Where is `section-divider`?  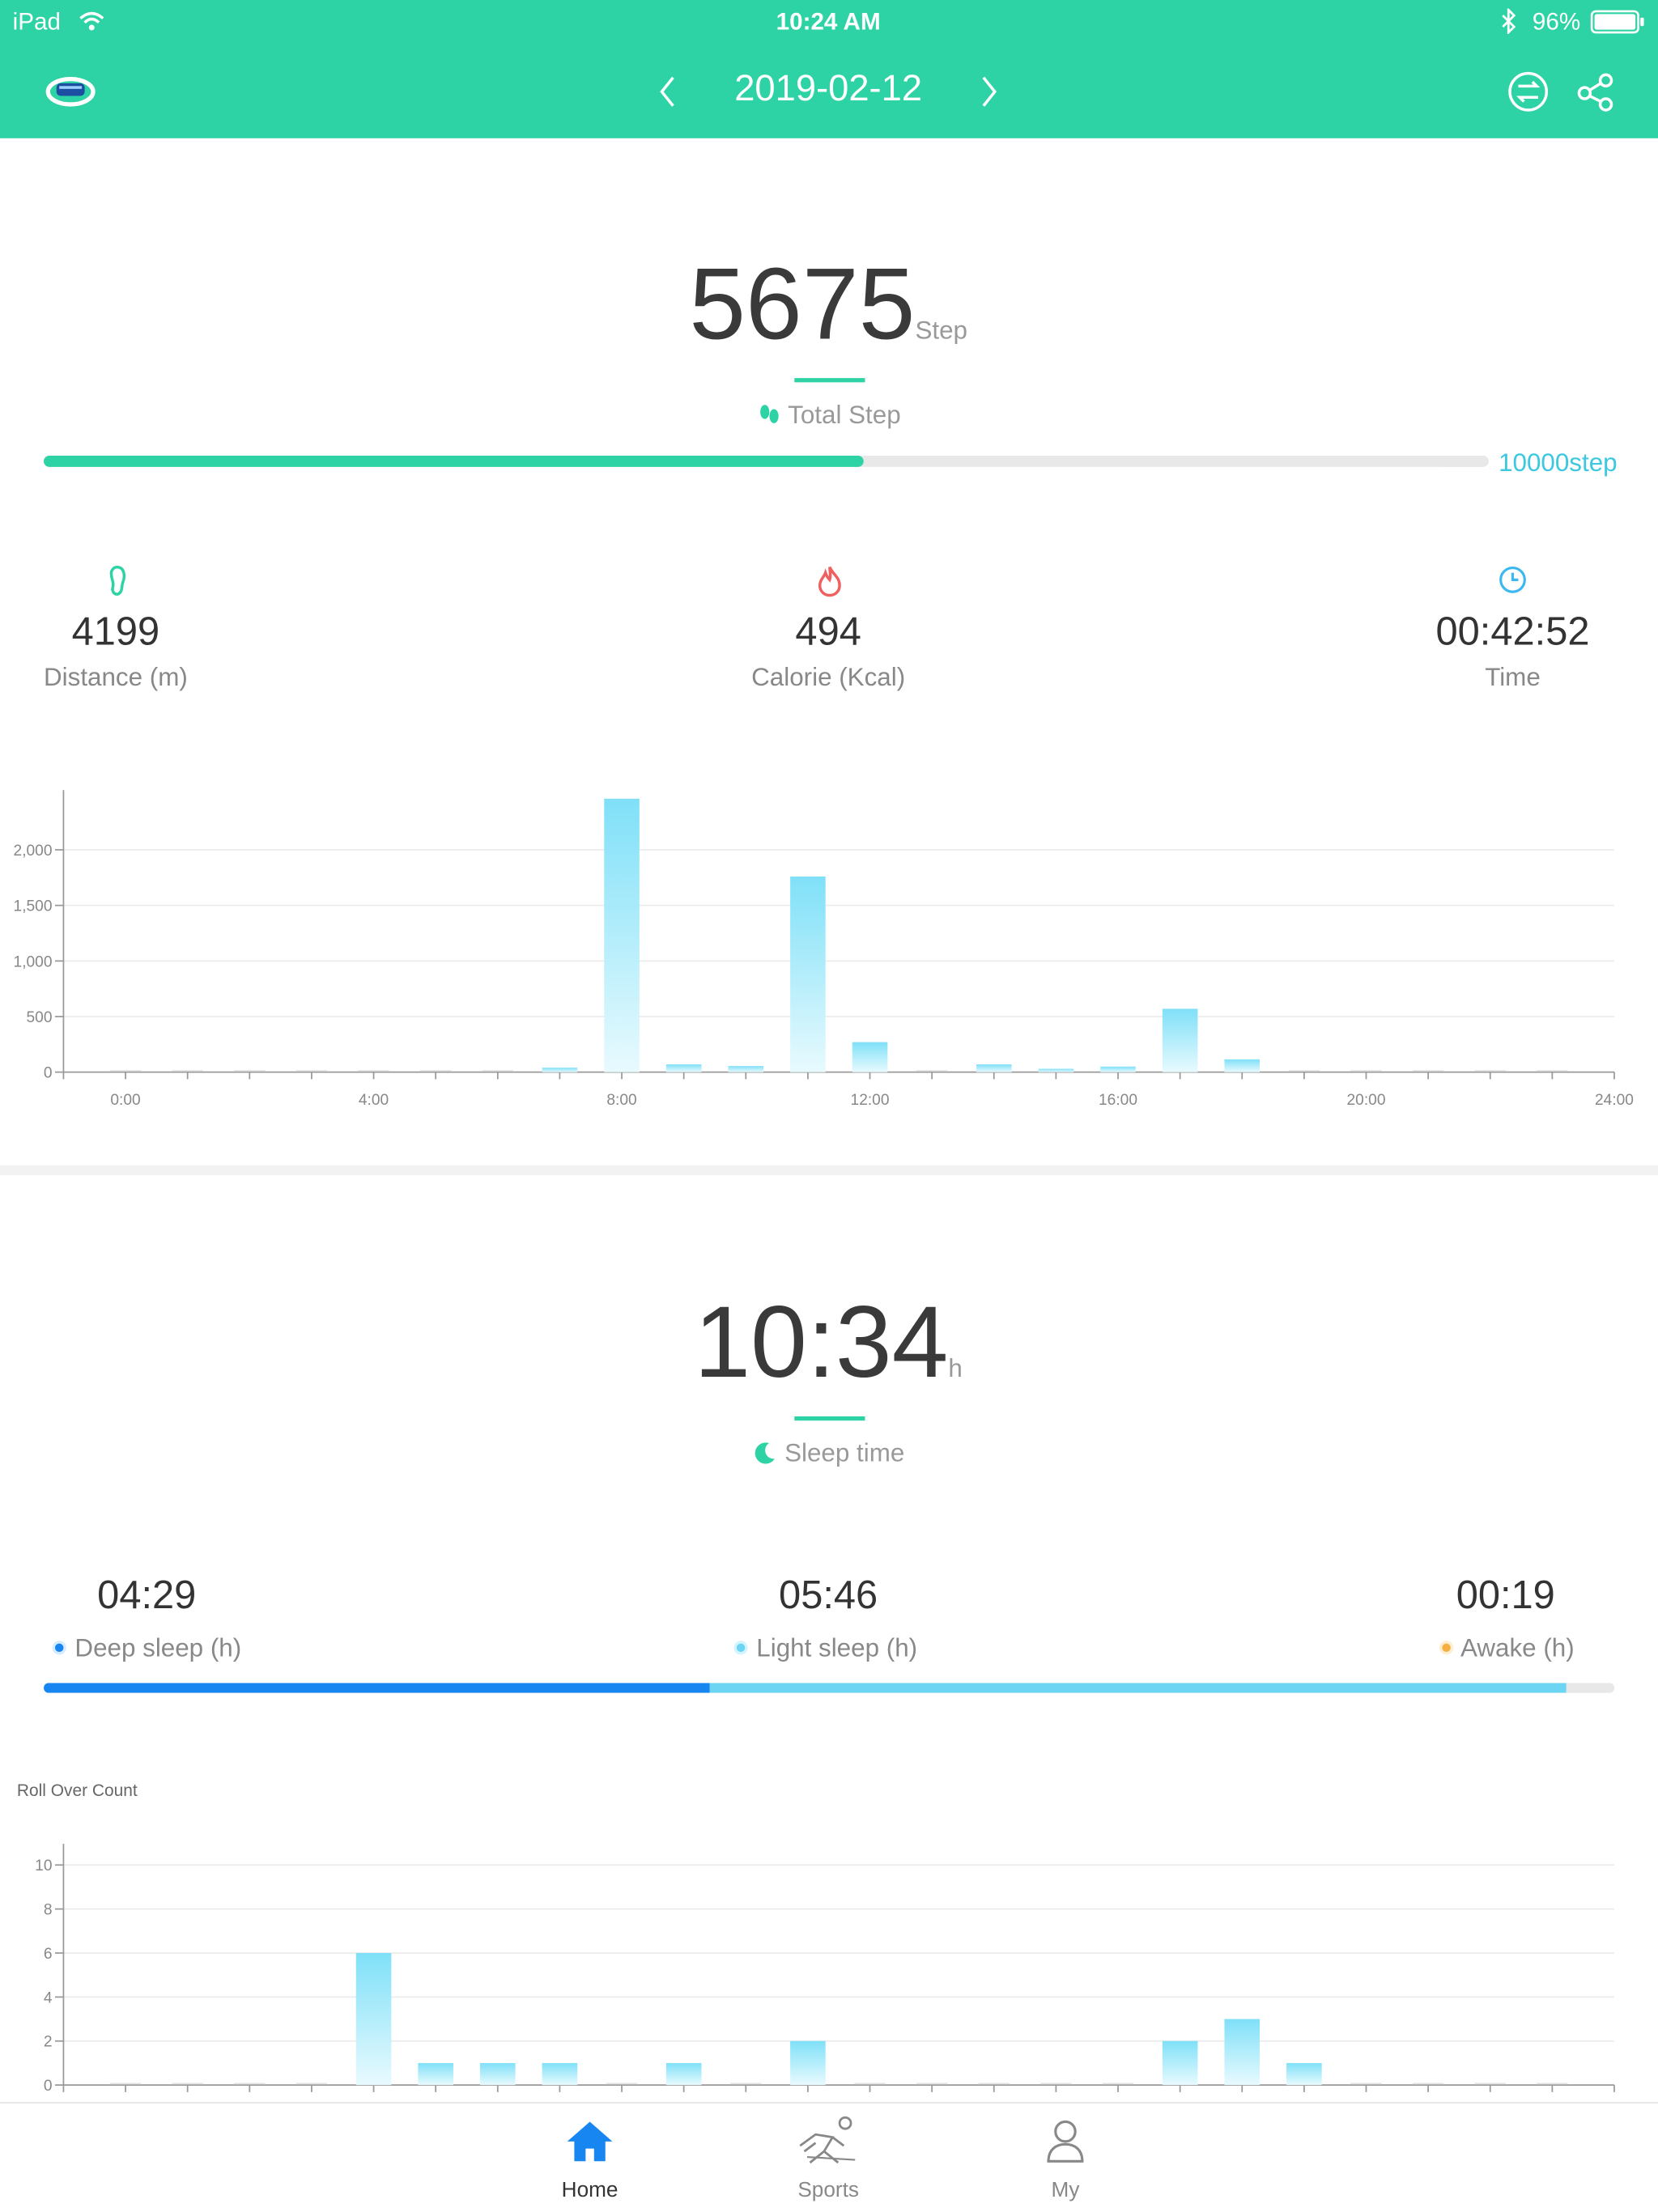 section-divider is located at coordinates (829, 1170).